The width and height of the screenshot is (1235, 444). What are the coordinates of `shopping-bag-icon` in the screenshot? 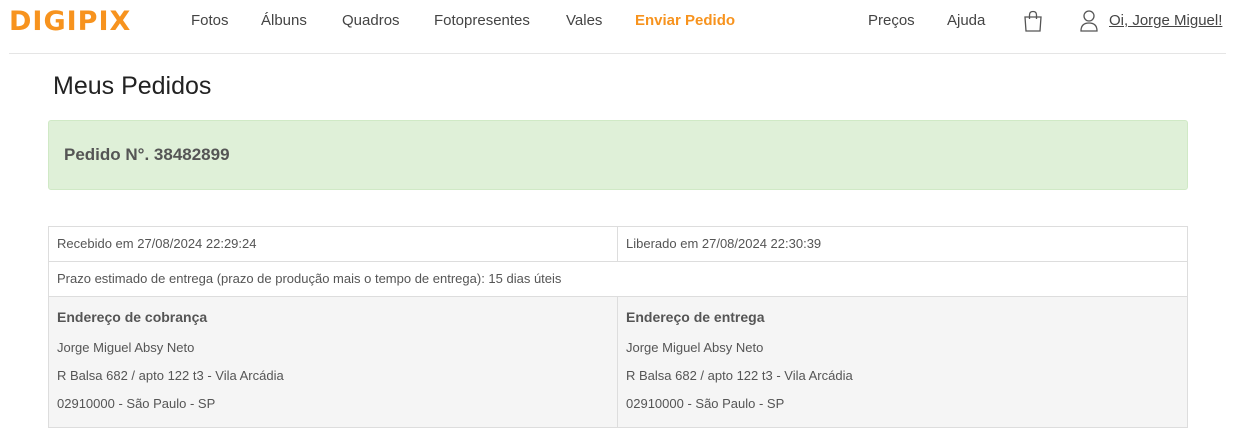 It's located at (1033, 21).